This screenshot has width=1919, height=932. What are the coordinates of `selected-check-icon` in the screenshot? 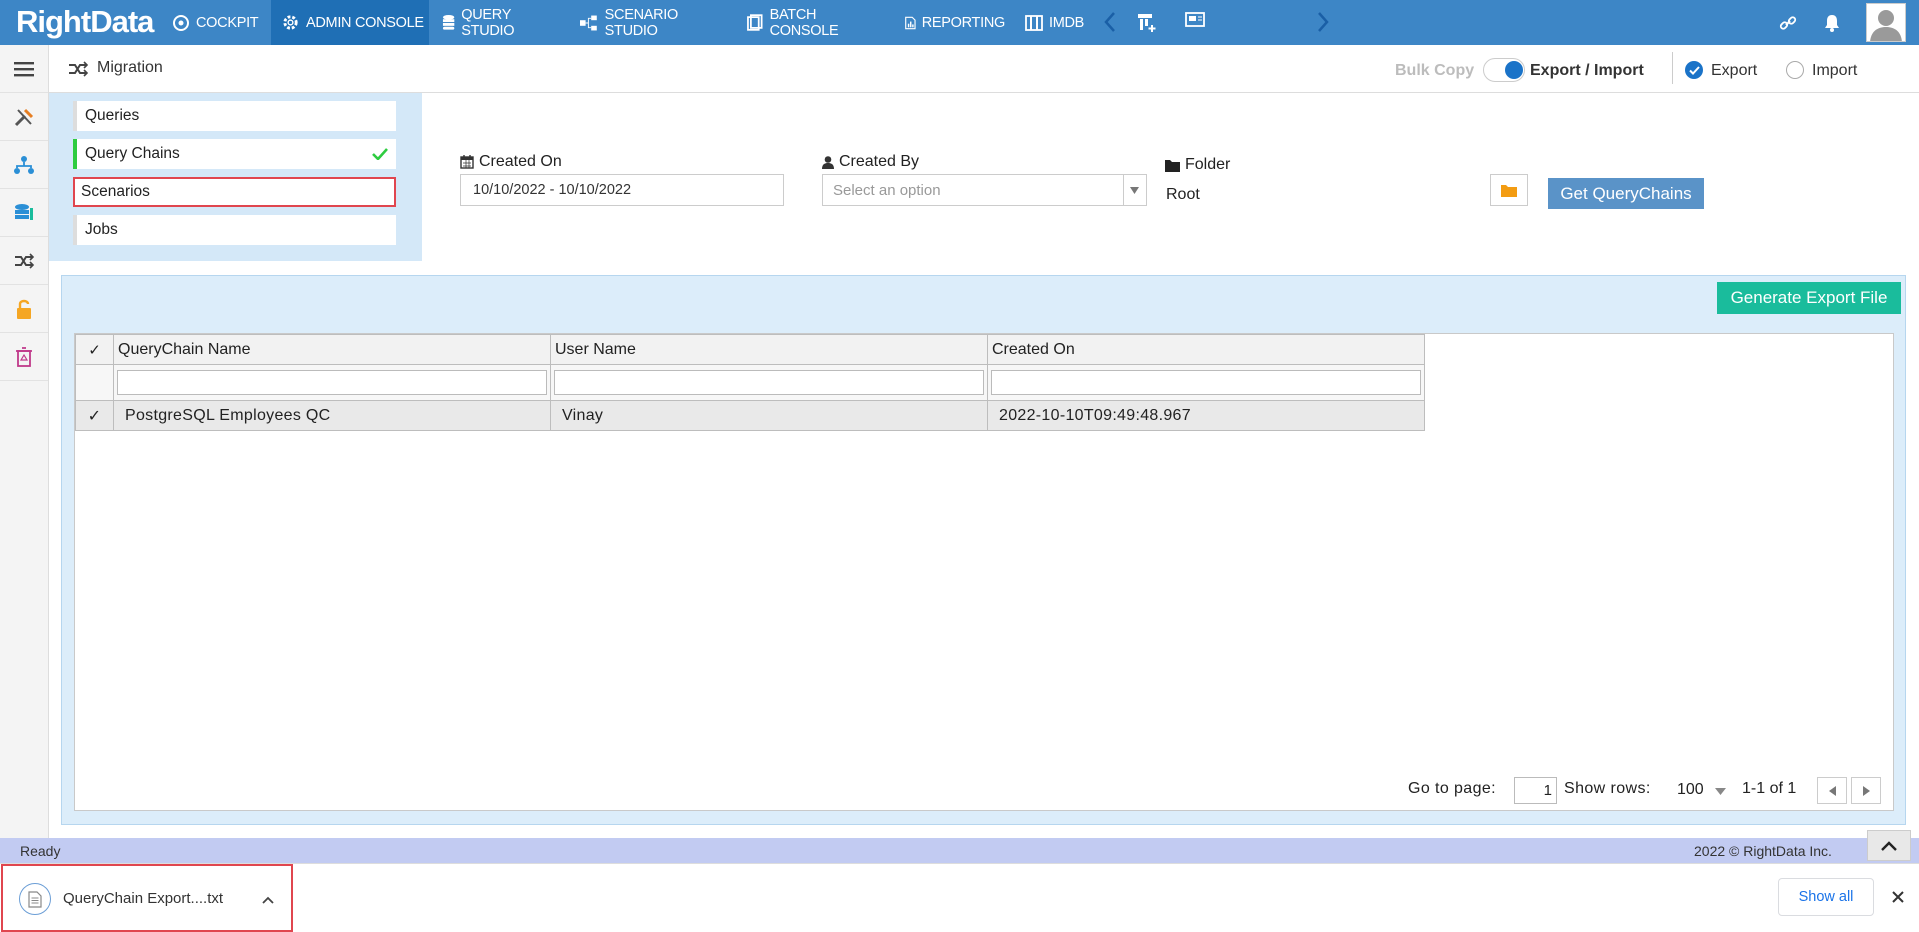 It's located at (380, 154).